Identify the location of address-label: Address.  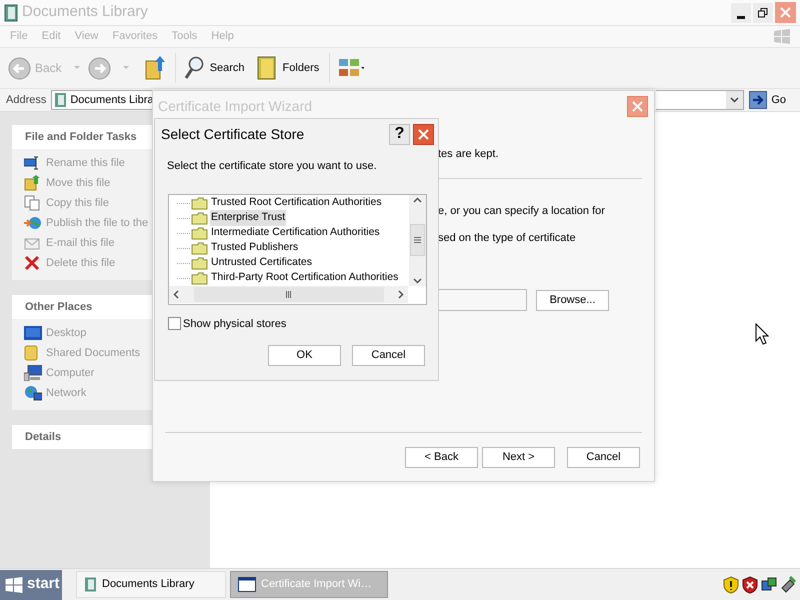
(26, 100).